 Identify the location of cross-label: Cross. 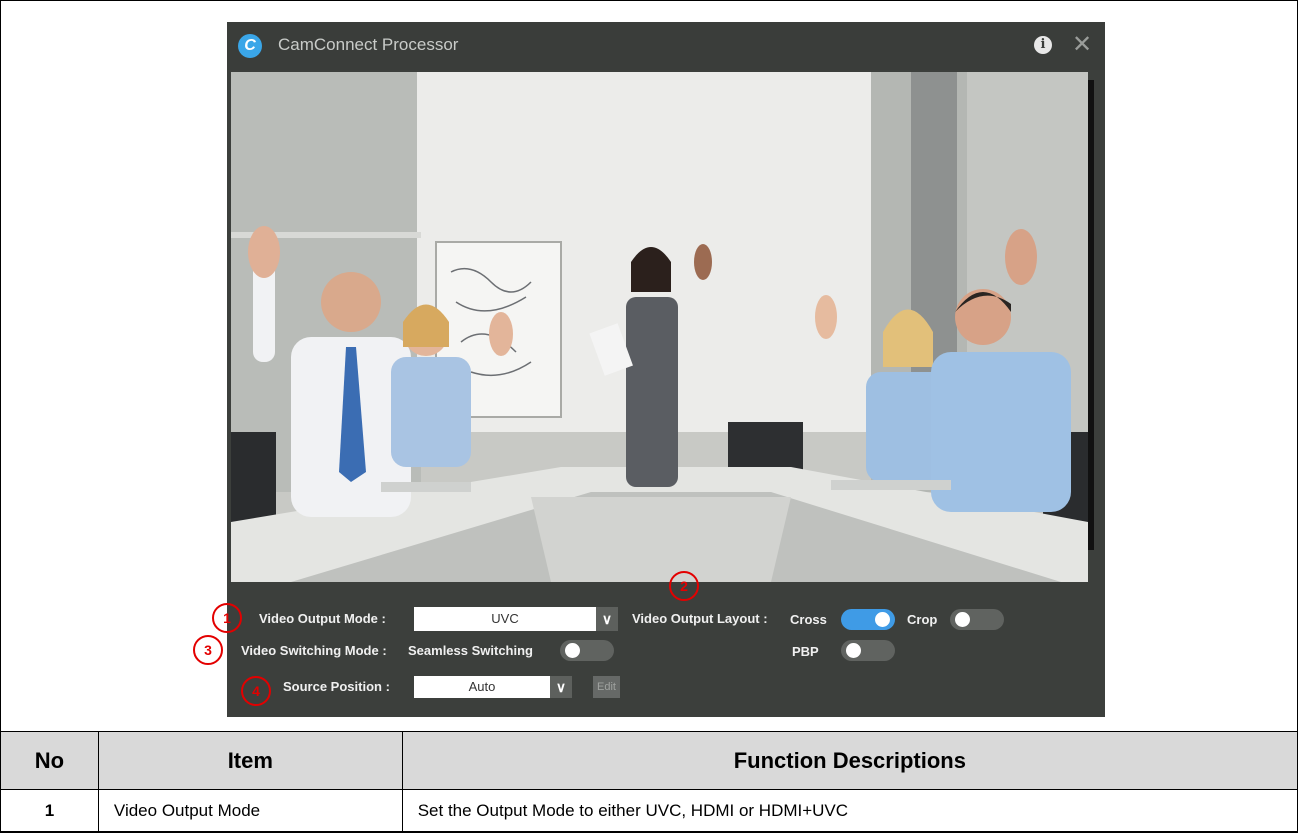
(808, 619).